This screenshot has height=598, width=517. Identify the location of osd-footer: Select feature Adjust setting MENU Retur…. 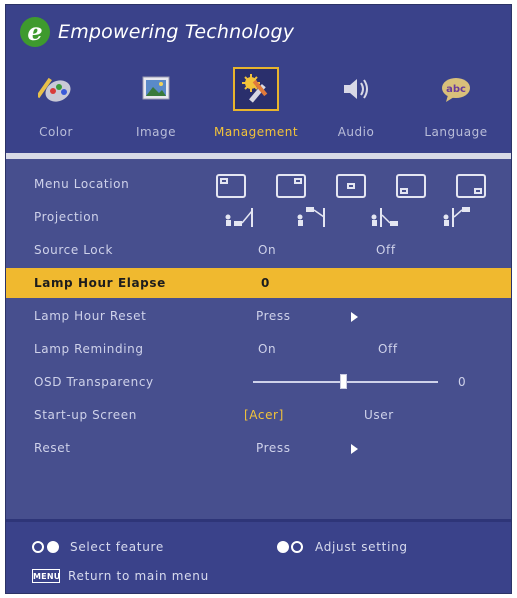
(258, 556).